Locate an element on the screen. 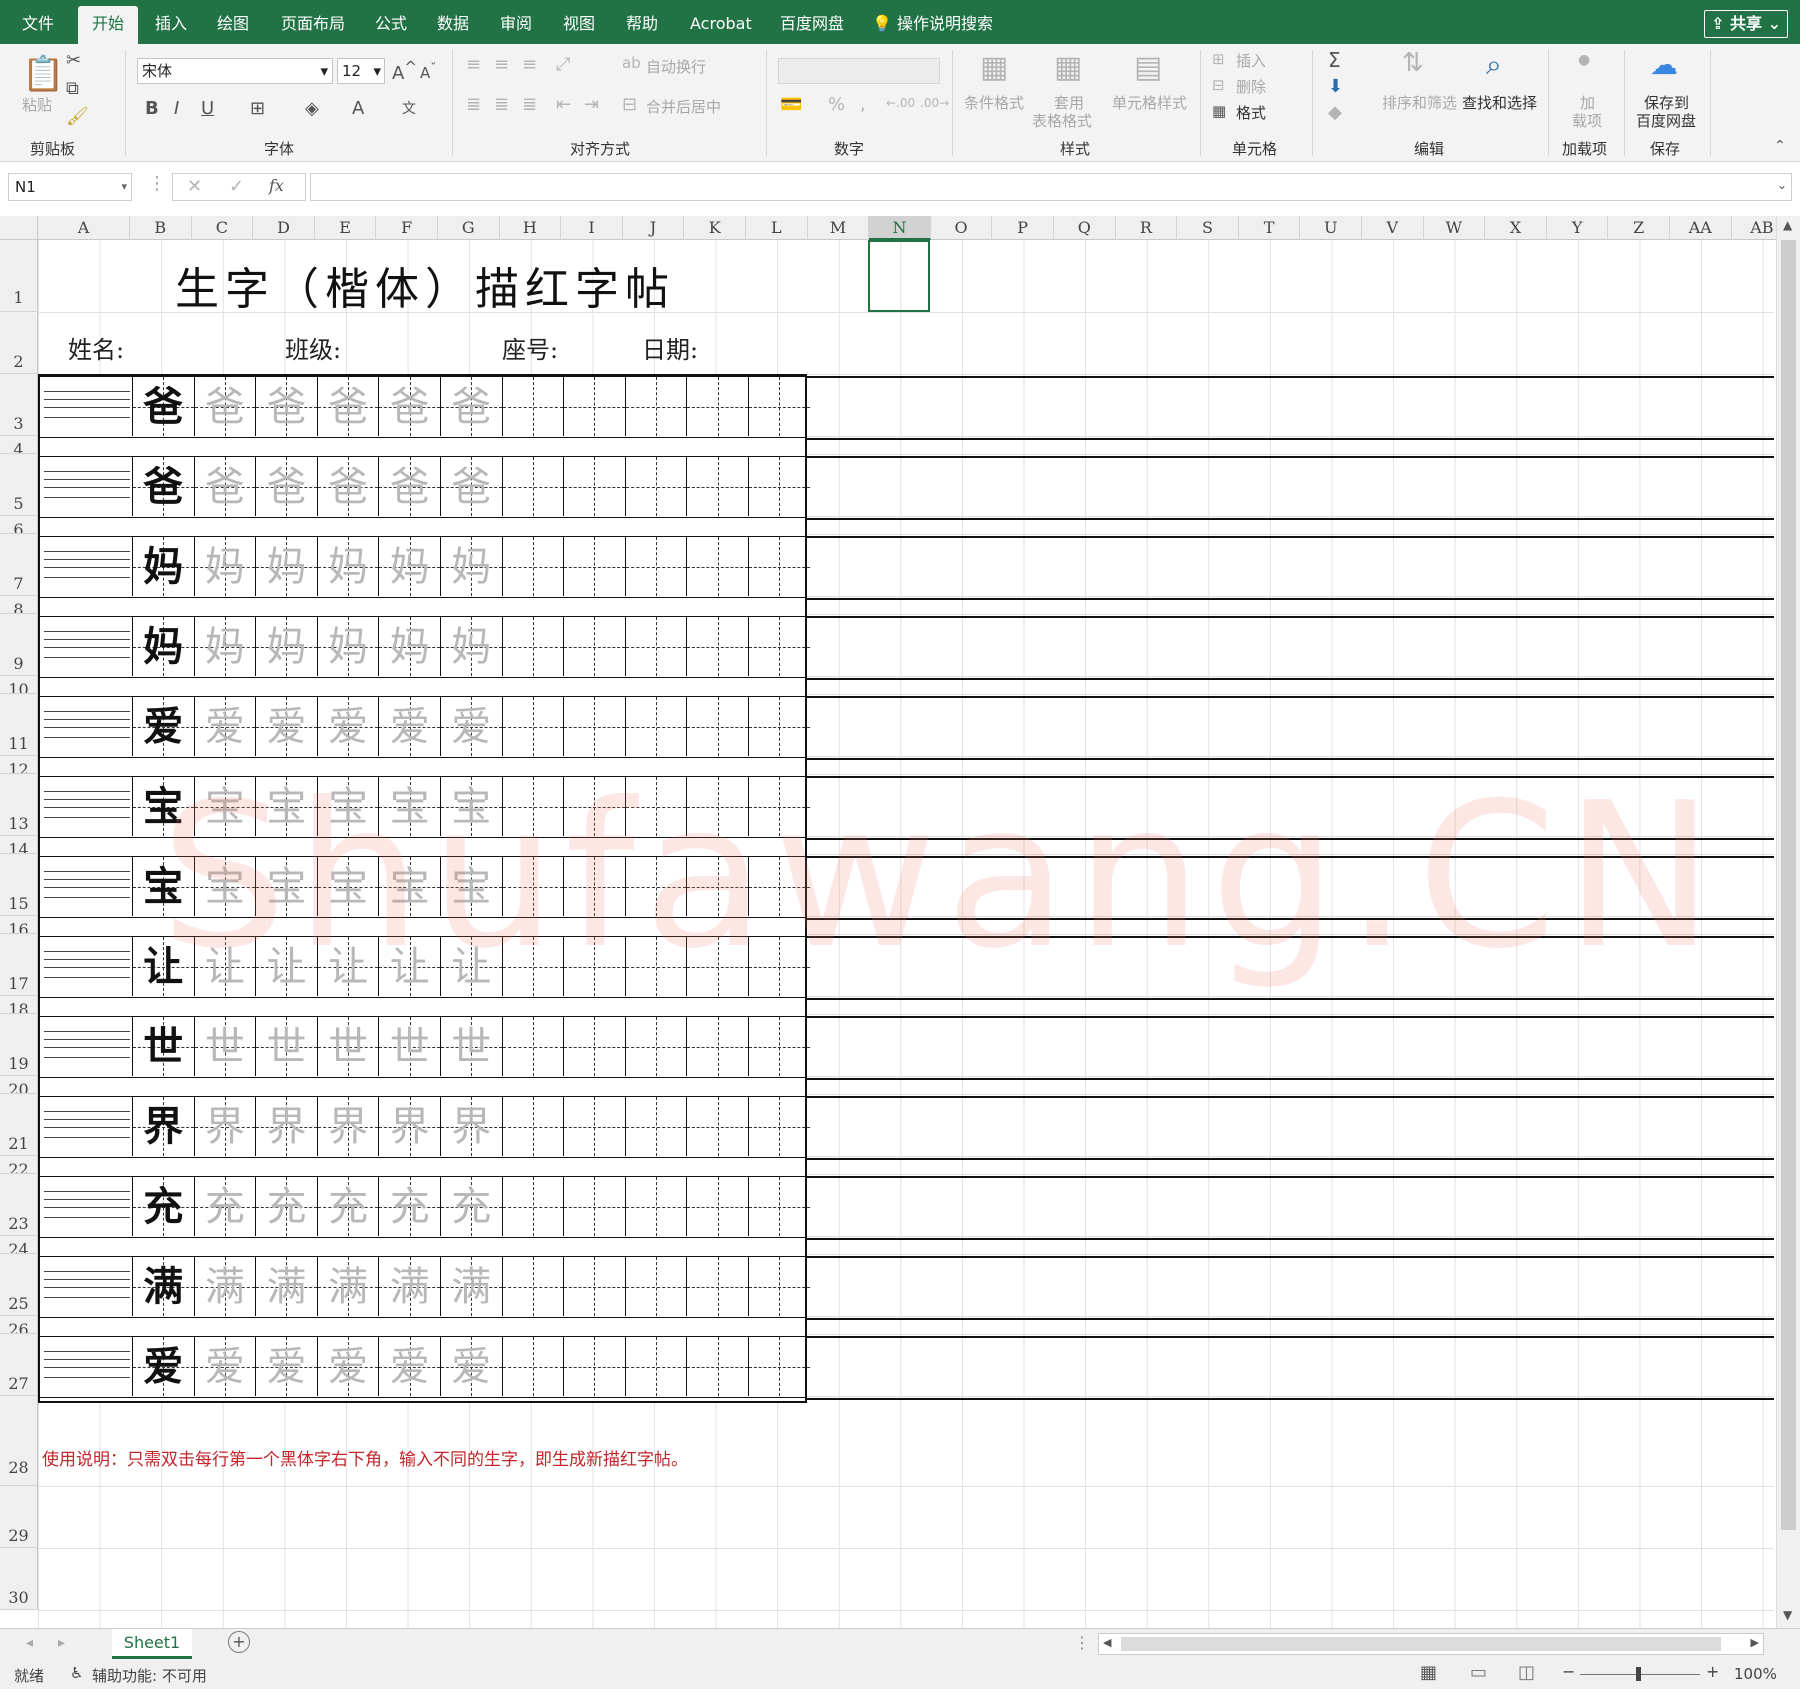 The image size is (1800, 1689). row-header-8: 8 is located at coordinates (19, 605).